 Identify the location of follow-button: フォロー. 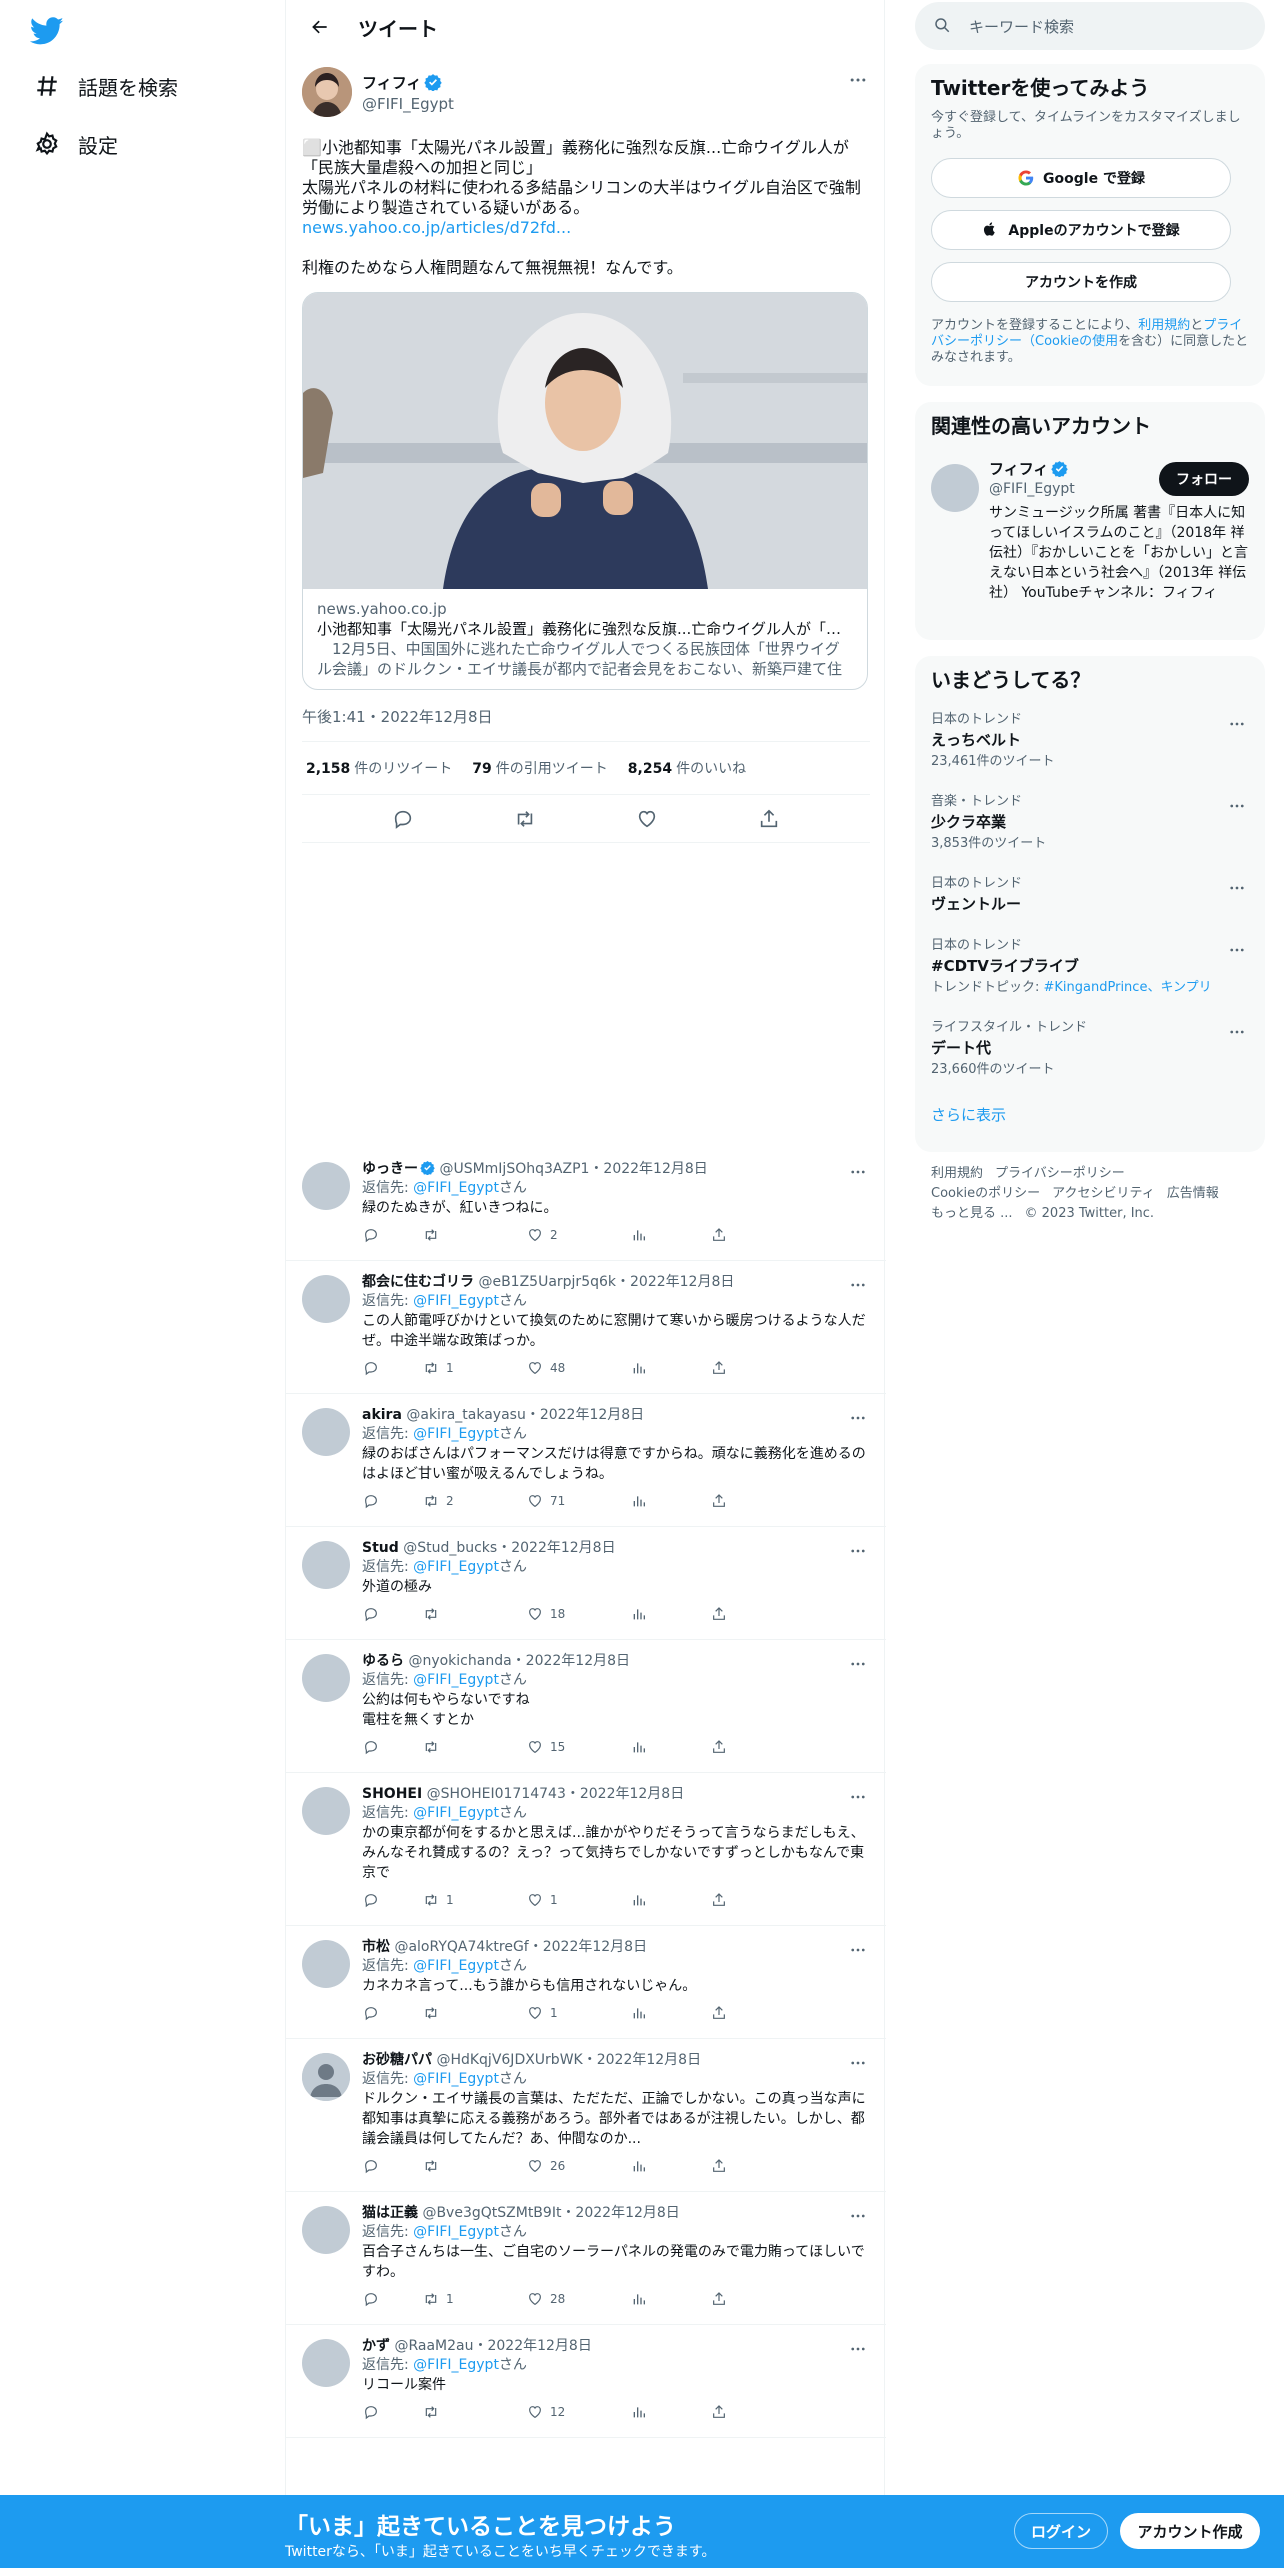
(1204, 479).